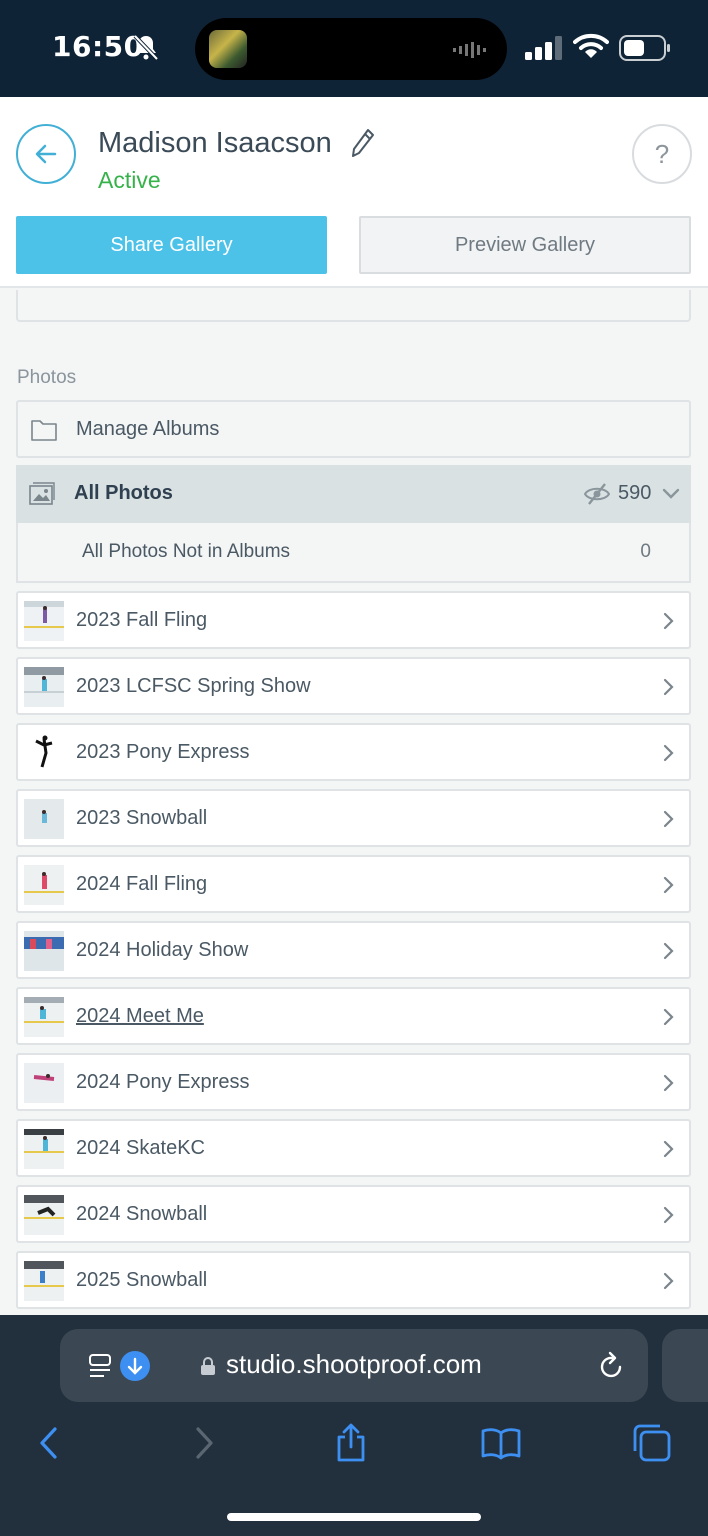 Image resolution: width=708 pixels, height=1536 pixels. What do you see at coordinates (208, 1366) in the screenshot?
I see `lock-icon` at bounding box center [208, 1366].